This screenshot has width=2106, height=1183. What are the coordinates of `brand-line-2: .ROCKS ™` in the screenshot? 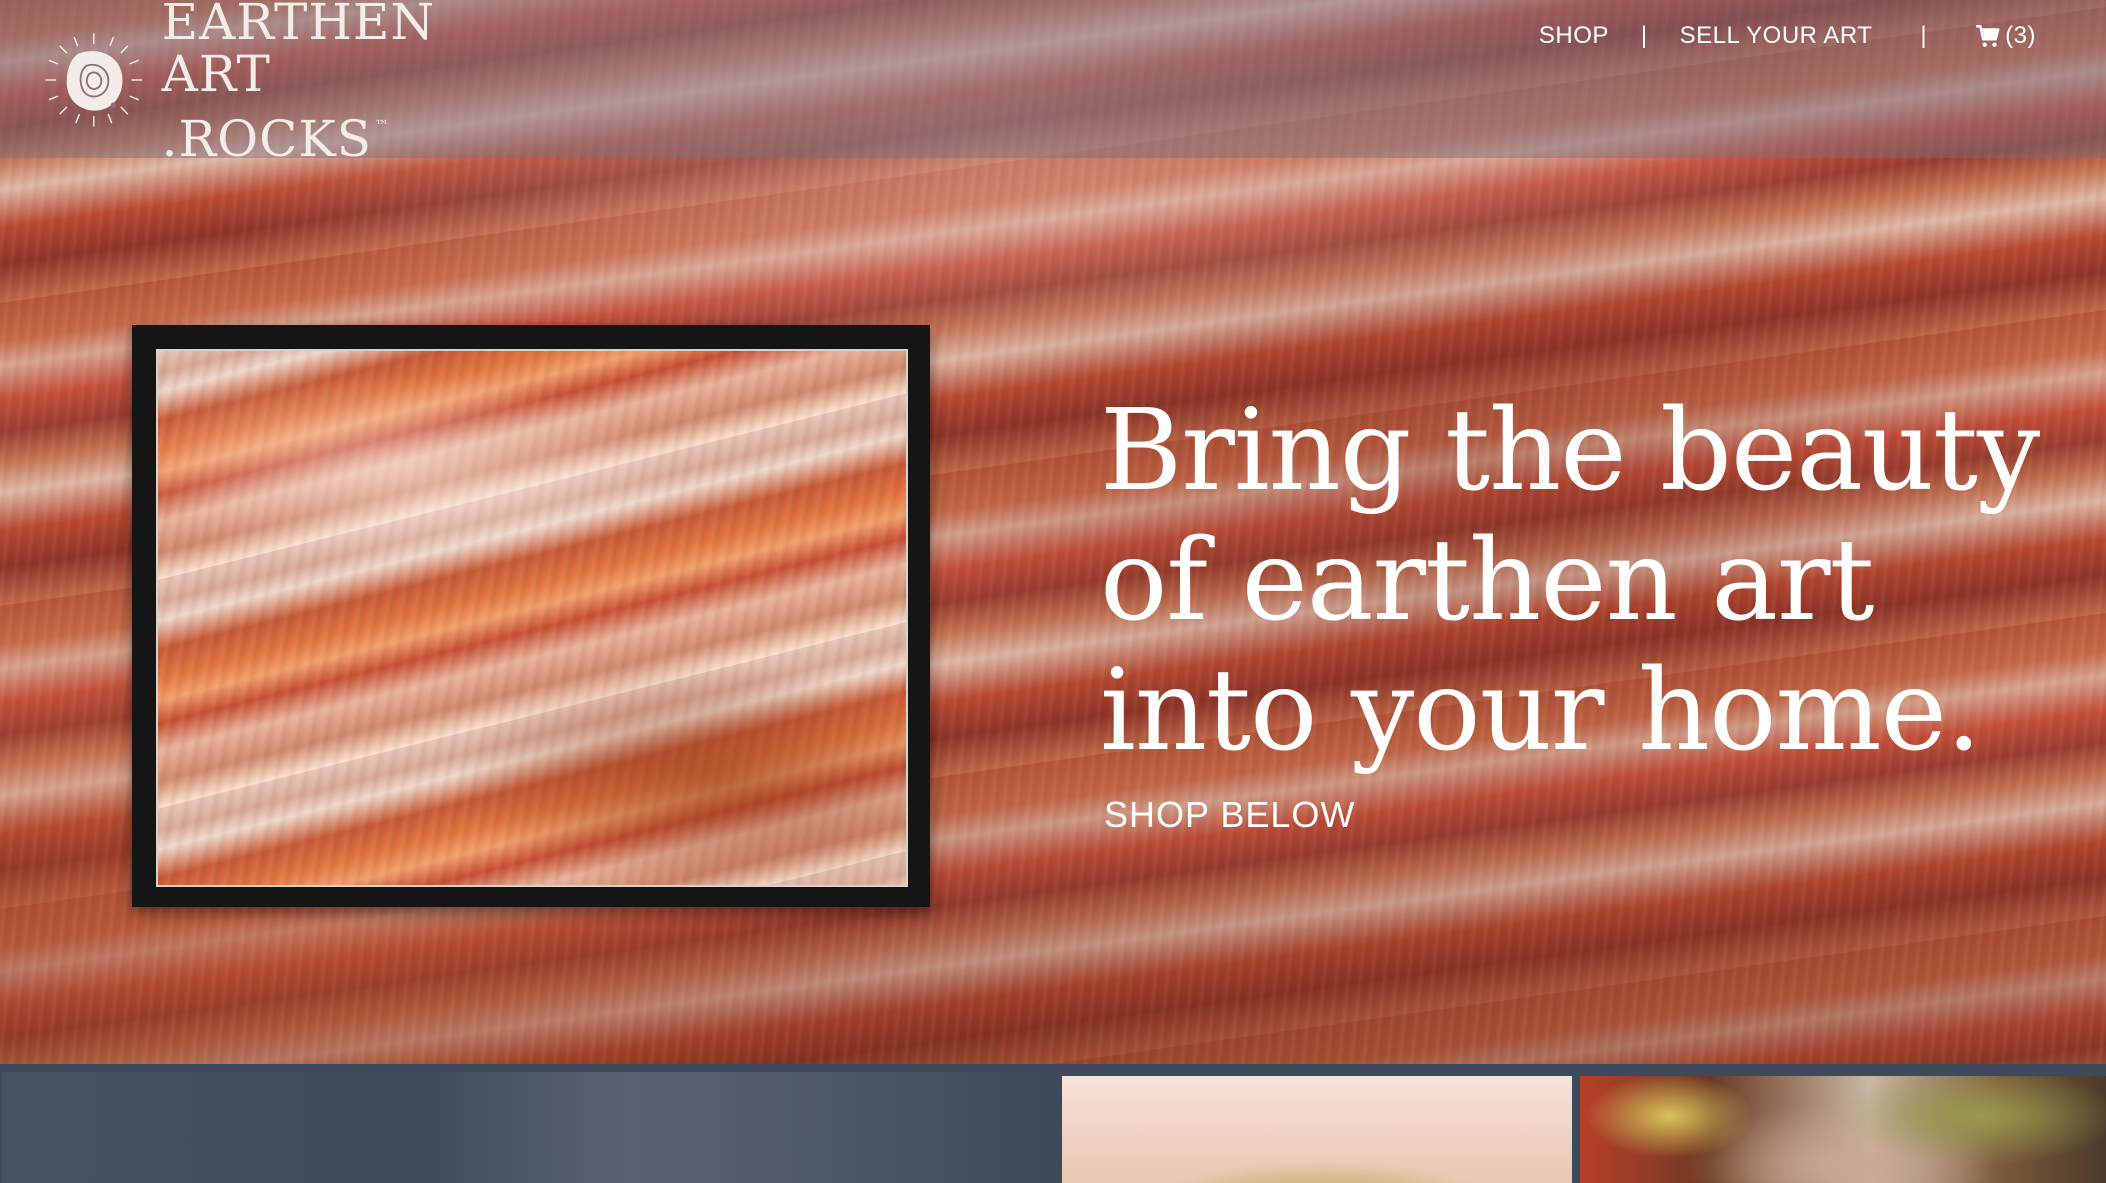 It's located at (341, 132).